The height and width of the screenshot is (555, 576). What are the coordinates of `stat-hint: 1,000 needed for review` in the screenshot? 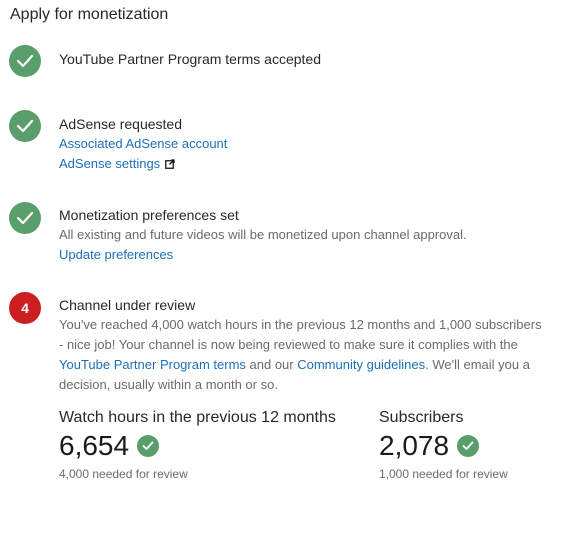 It's located at (443, 474).